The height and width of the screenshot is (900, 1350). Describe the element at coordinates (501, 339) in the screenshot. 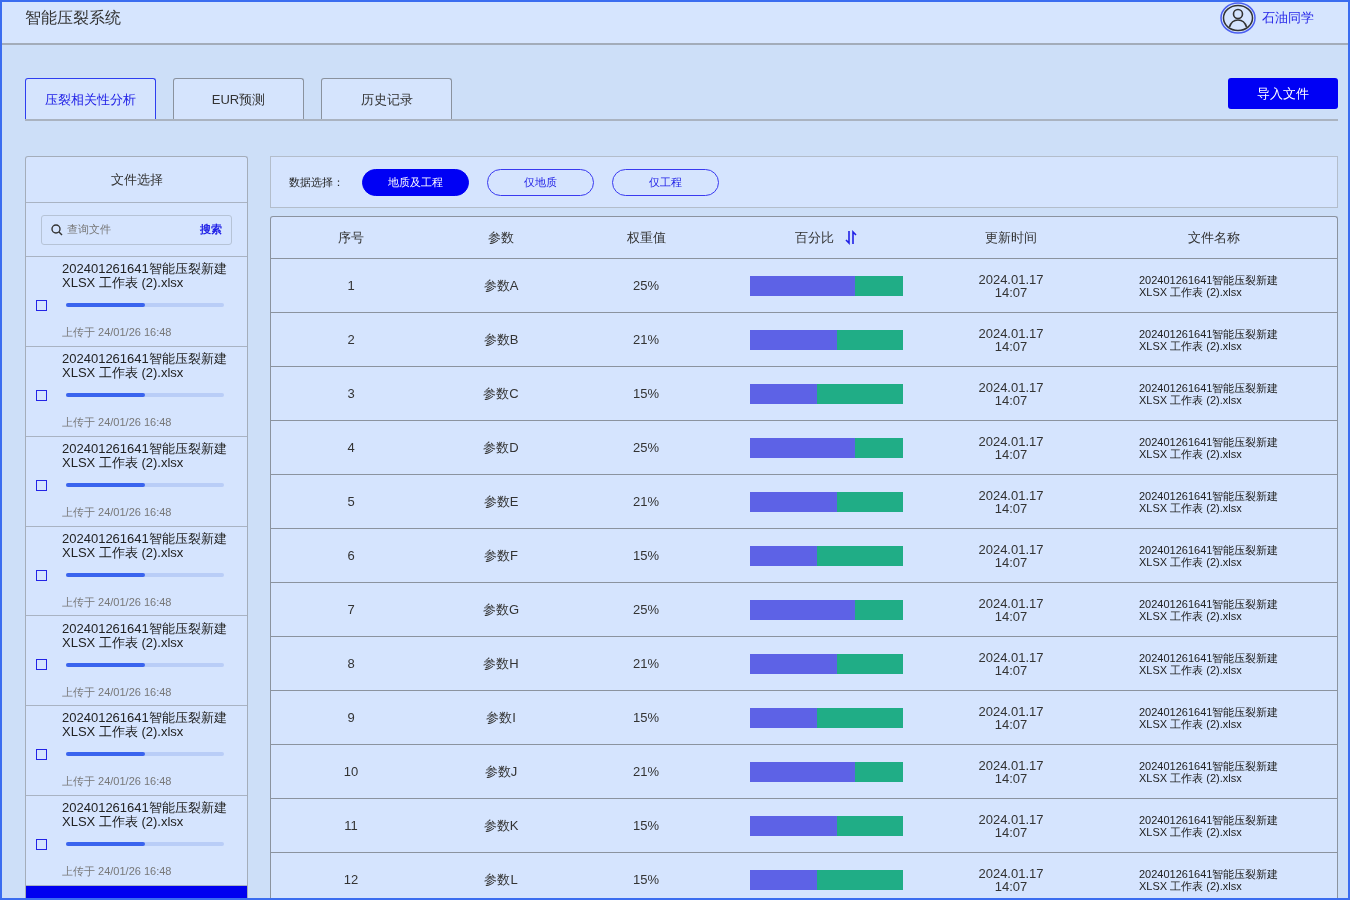

I see `table-cell-text: 参数B` at that location.